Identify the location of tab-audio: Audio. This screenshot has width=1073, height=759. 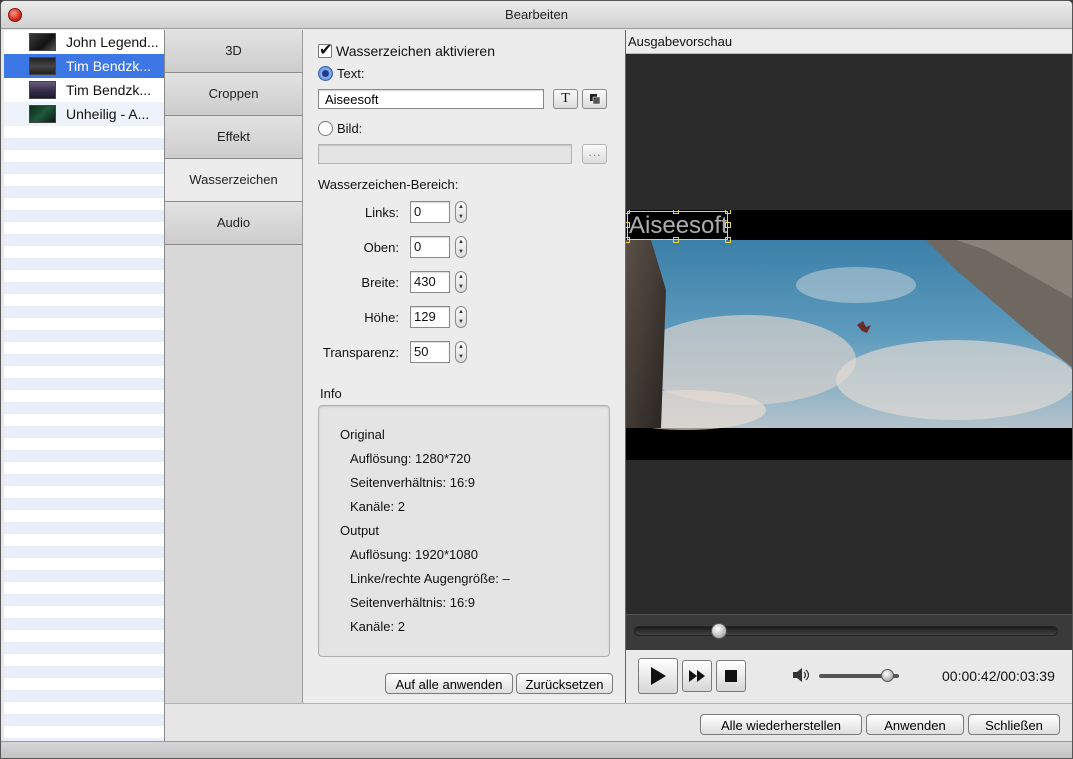
(233, 223).